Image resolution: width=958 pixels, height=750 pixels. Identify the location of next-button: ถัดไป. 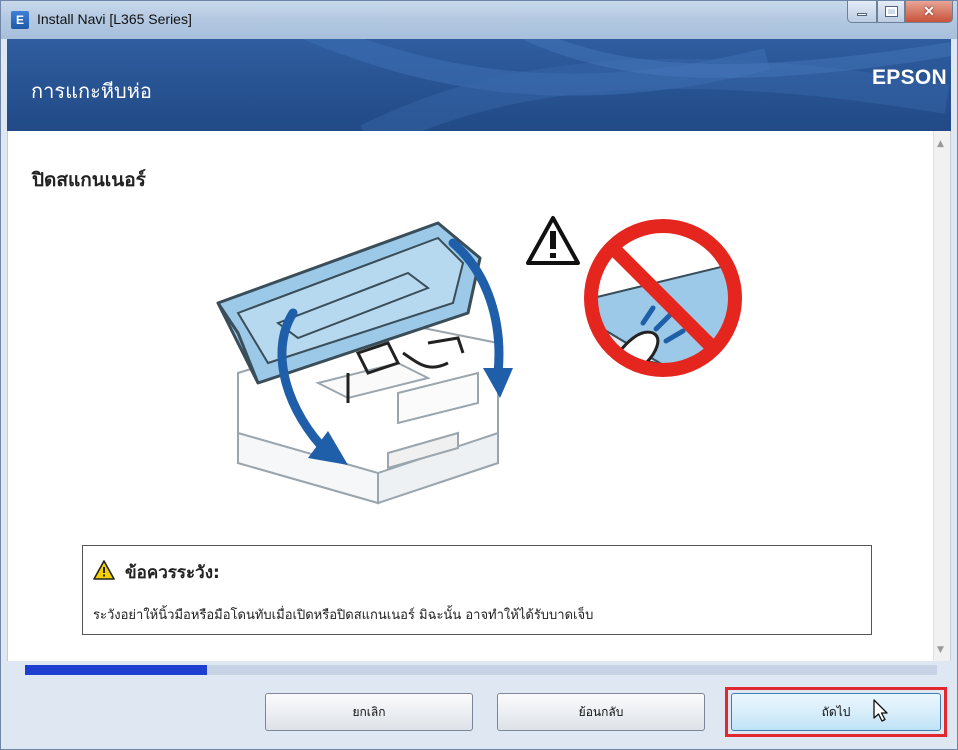
(836, 712).